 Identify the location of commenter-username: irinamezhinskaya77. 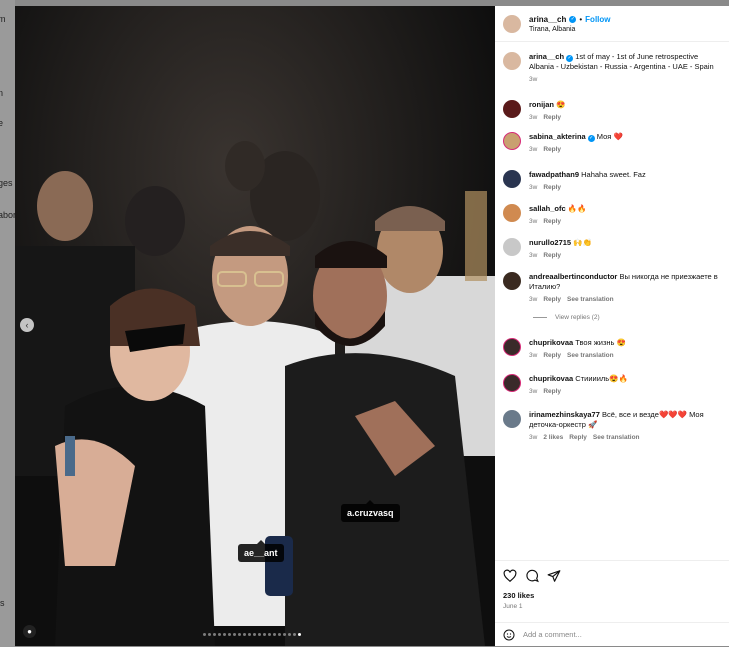
(564, 414).